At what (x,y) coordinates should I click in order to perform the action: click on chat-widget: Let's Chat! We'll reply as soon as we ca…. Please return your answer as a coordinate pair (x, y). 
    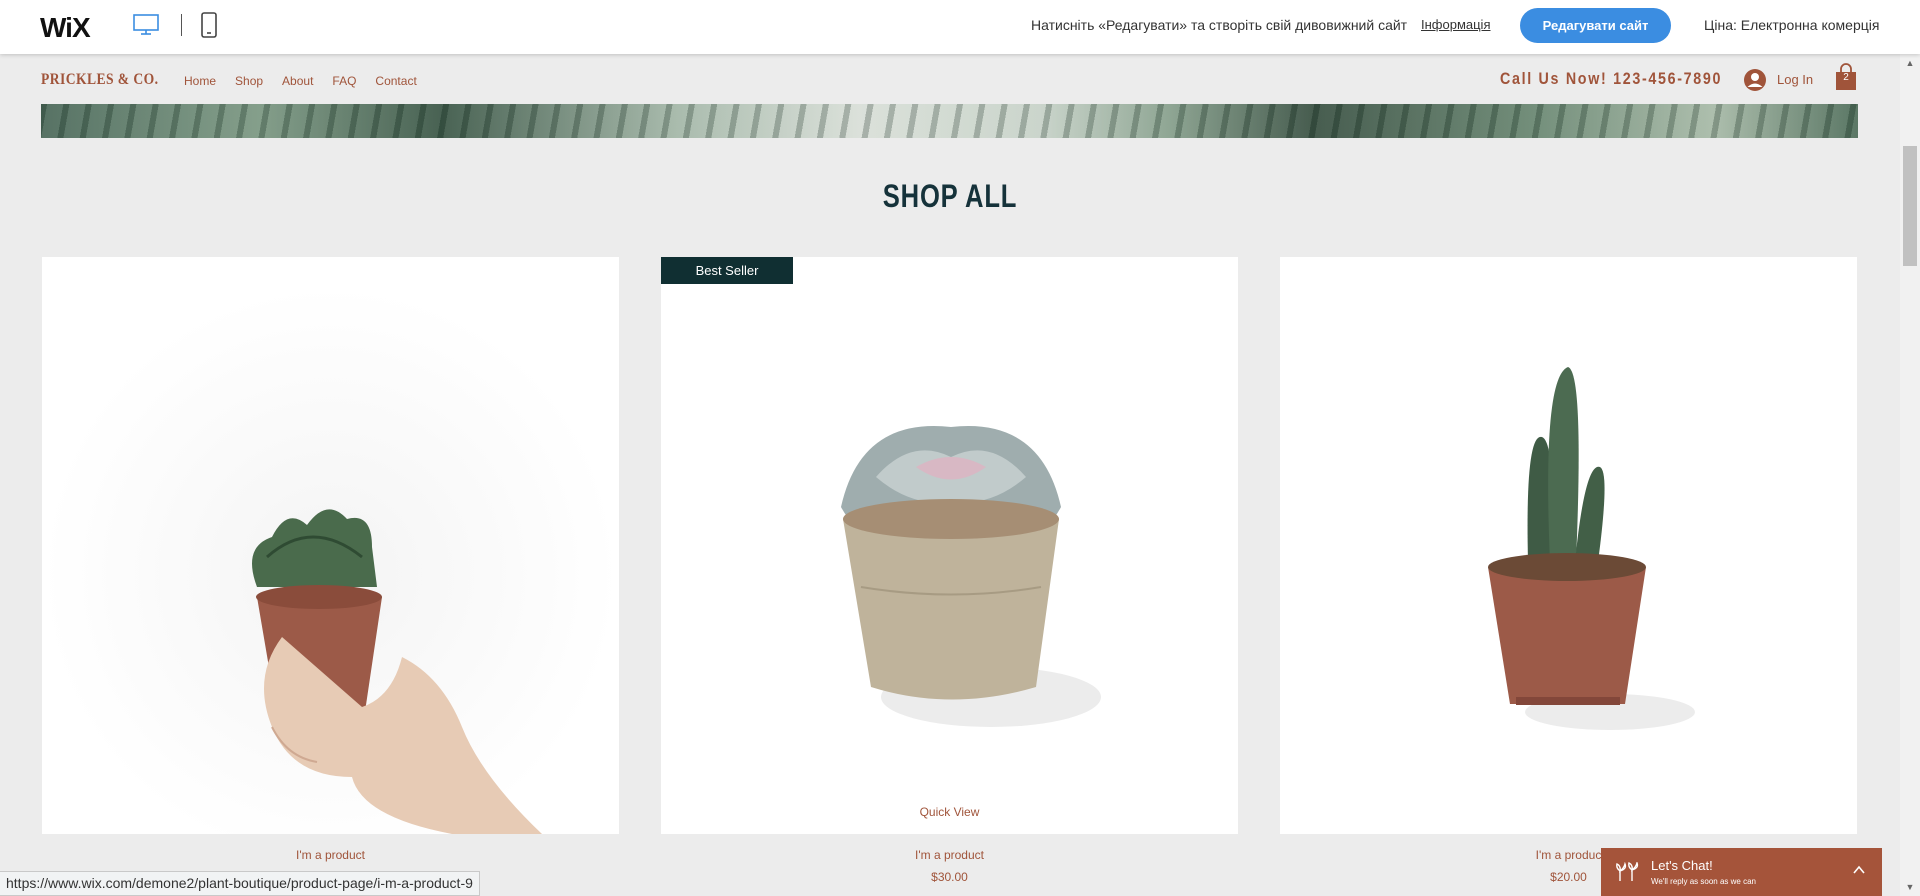
    Looking at the image, I should click on (1741, 872).